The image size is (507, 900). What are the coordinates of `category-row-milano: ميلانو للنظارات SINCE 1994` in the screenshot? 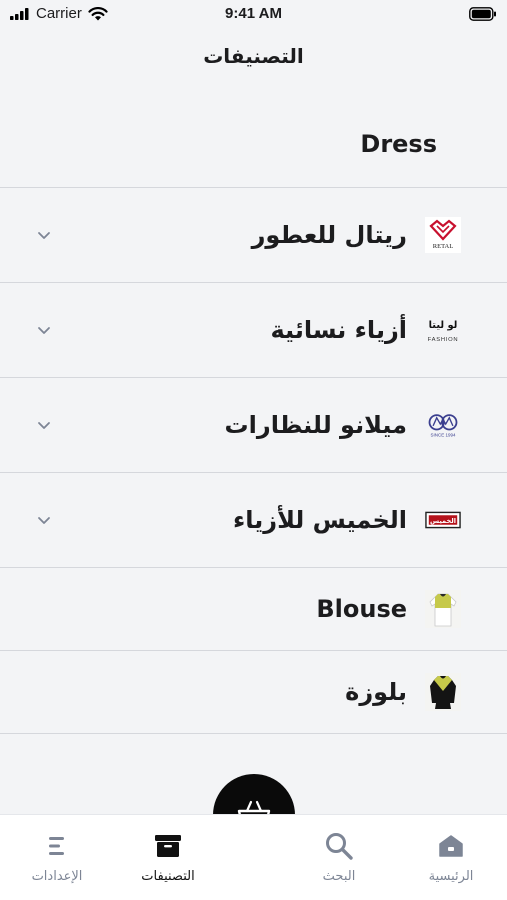 It's located at (253, 425).